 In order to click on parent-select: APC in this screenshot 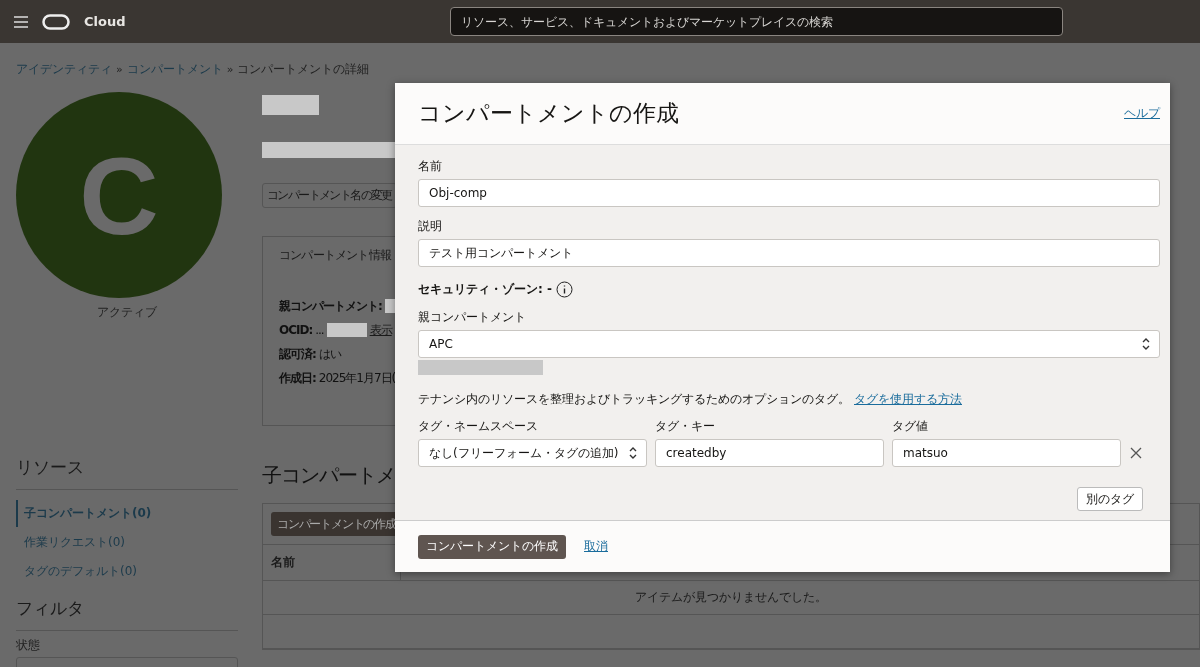, I will do `click(789, 344)`.